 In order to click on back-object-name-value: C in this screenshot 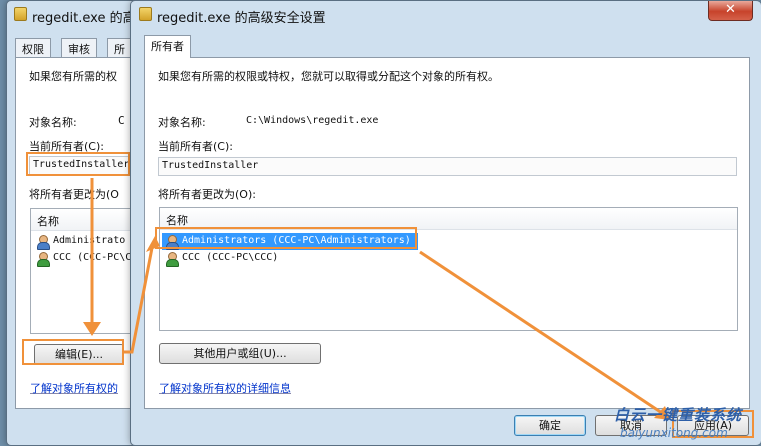, I will do `click(121, 120)`.